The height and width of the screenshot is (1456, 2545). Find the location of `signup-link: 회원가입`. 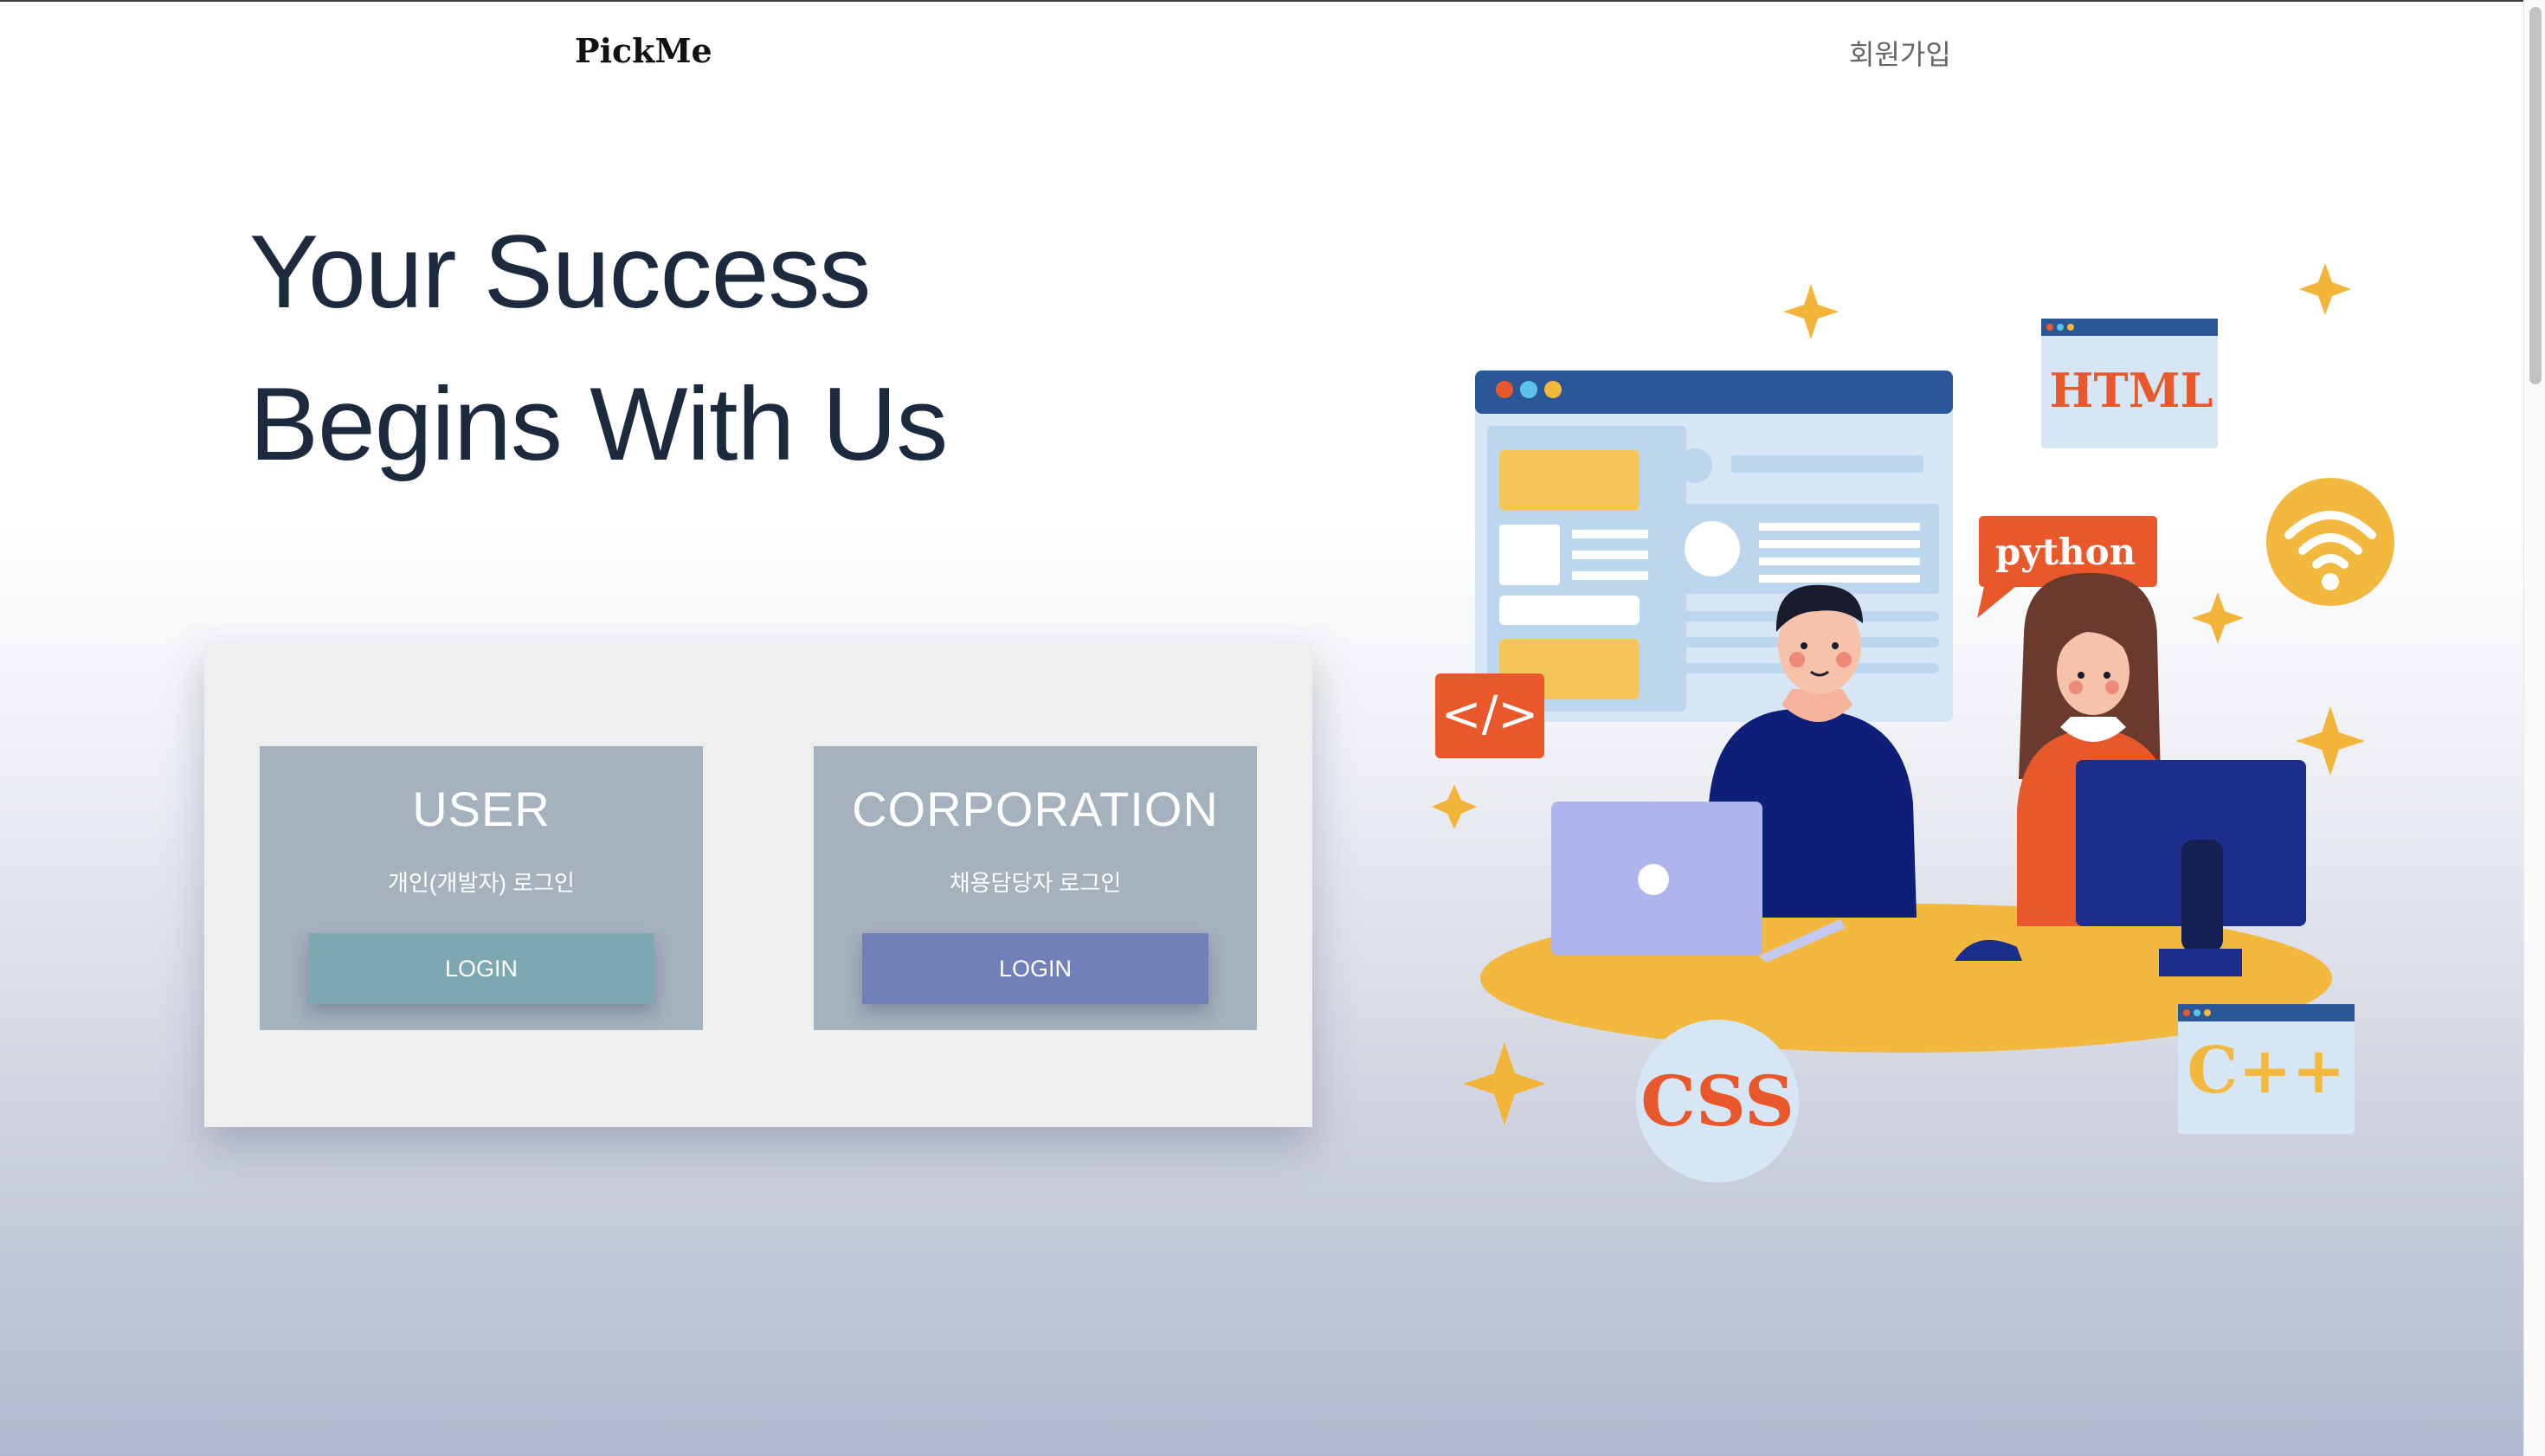

signup-link: 회원가입 is located at coordinates (1900, 53).